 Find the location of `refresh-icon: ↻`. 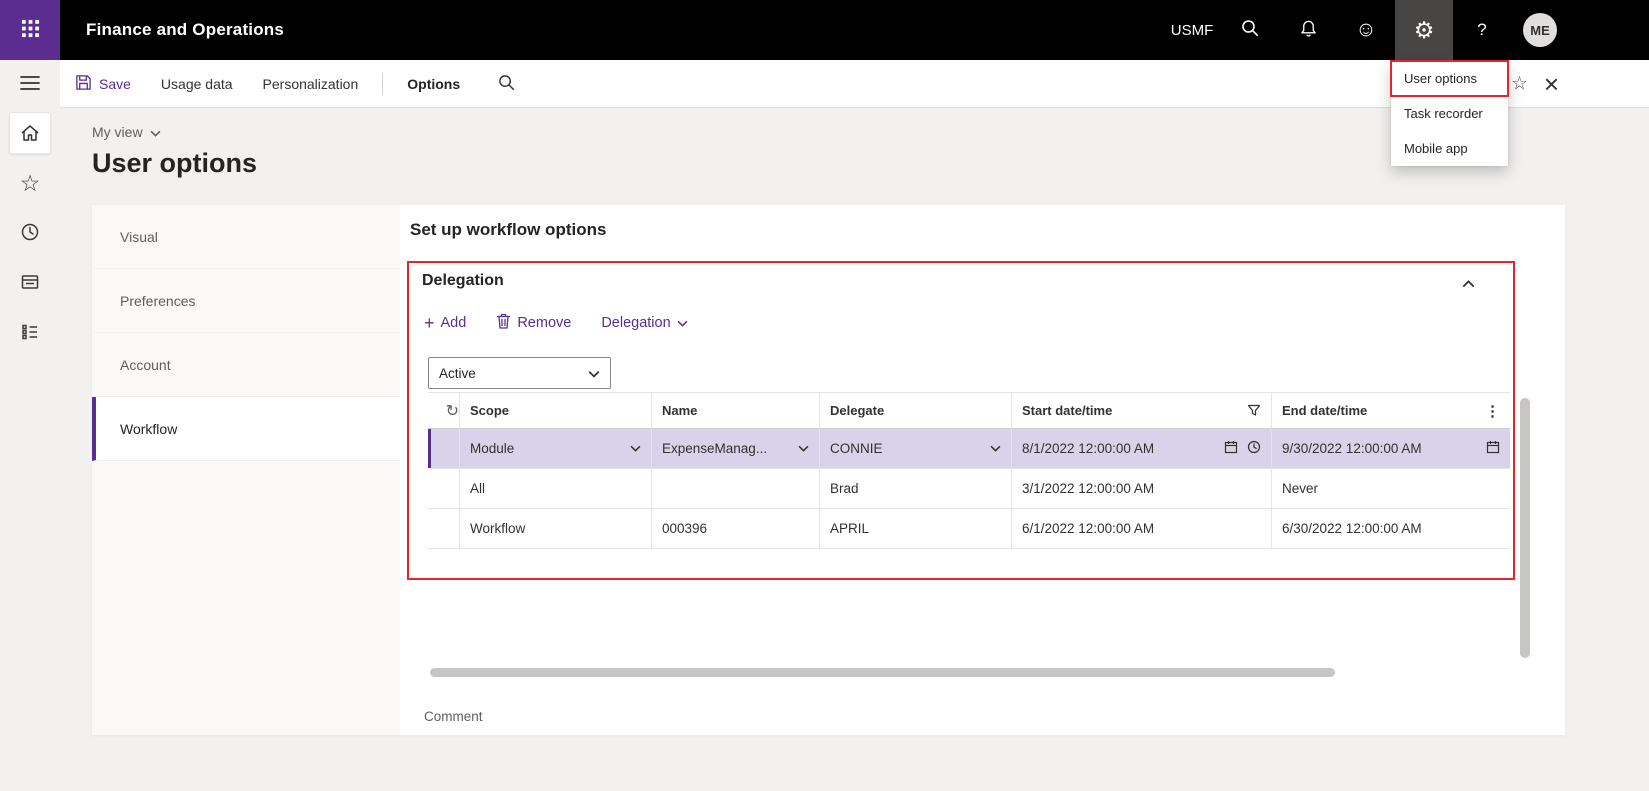

refresh-icon: ↻ is located at coordinates (452, 411).